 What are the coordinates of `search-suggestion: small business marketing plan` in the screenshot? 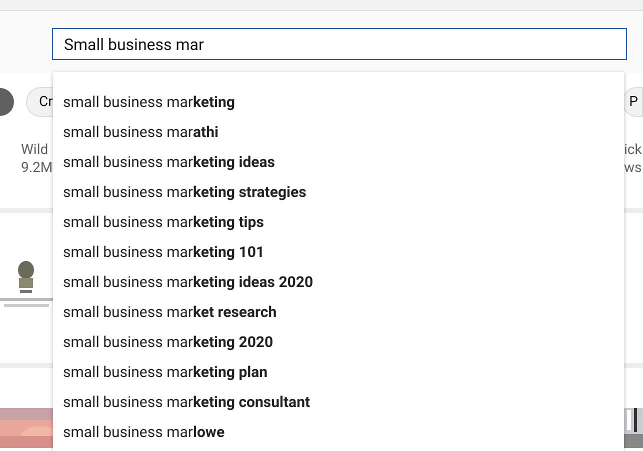 It's located at (338, 372).